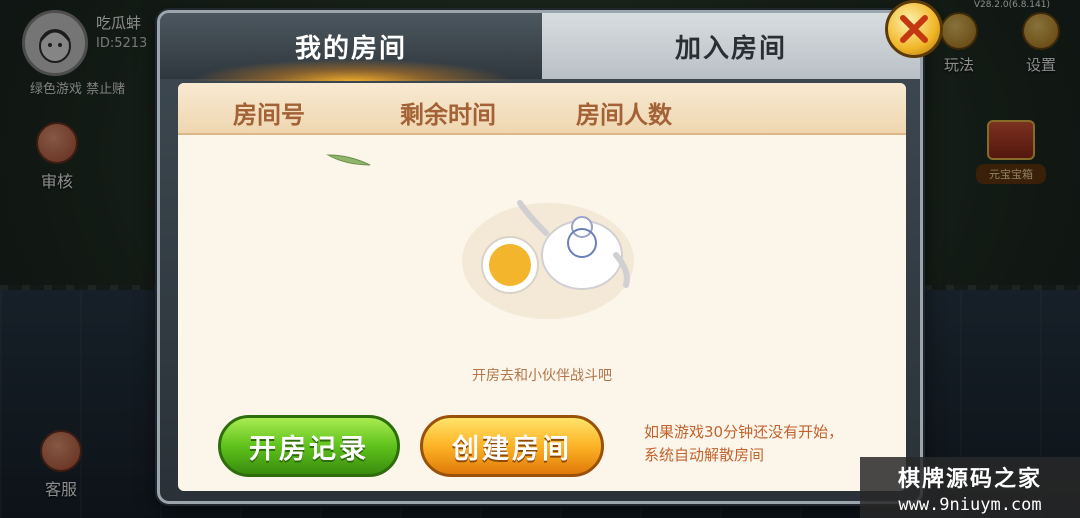 The width and height of the screenshot is (1080, 518). I want to click on tab-my-room-label: 我的房间, so click(350, 48).